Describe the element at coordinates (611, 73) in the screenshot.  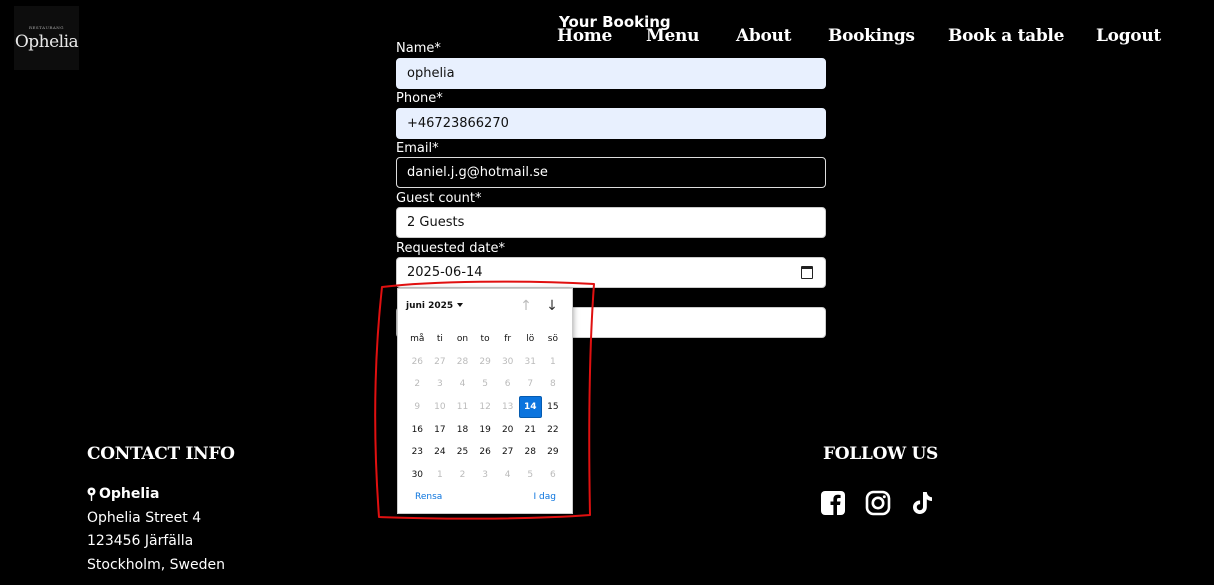
I see `name-input: ophelia` at that location.